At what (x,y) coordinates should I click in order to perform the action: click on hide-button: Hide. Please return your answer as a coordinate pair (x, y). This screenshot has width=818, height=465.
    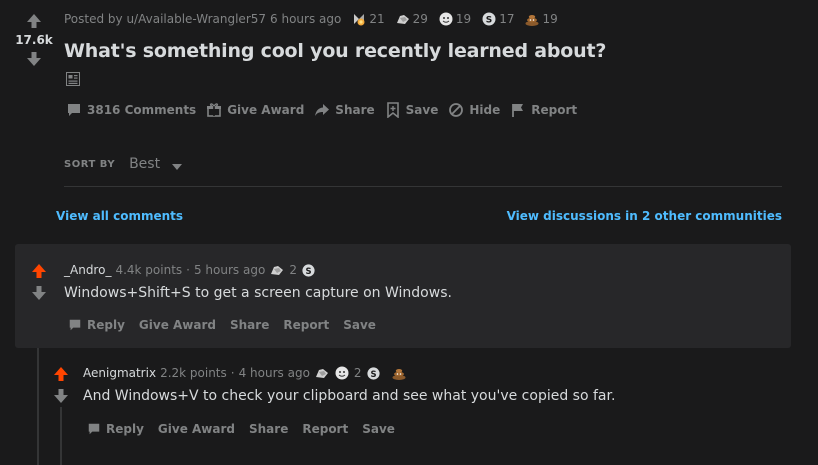
    Looking at the image, I should click on (476, 110).